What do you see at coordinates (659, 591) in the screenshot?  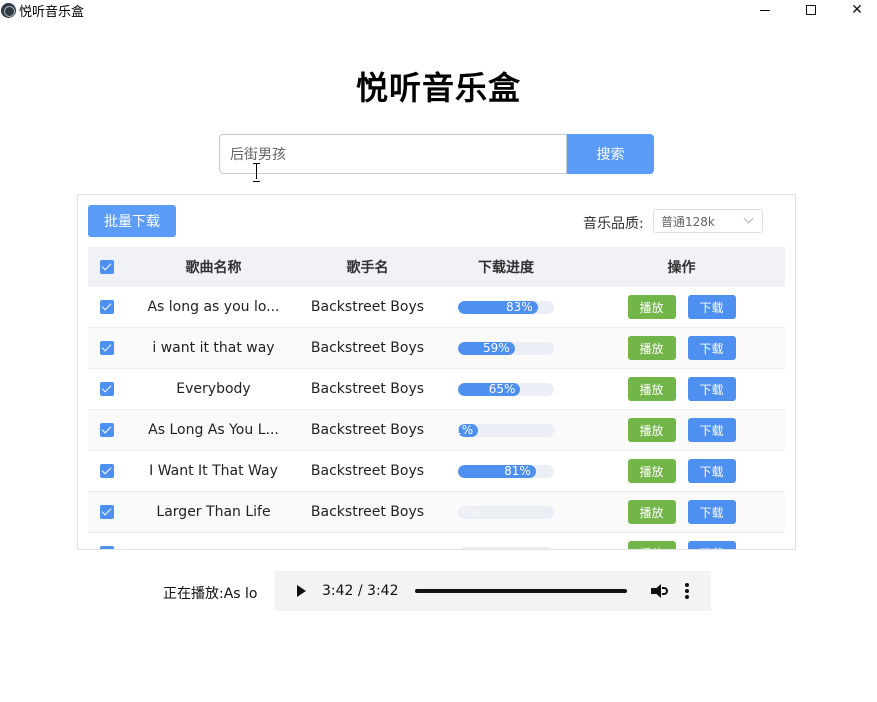 I see `volume-icon` at bounding box center [659, 591].